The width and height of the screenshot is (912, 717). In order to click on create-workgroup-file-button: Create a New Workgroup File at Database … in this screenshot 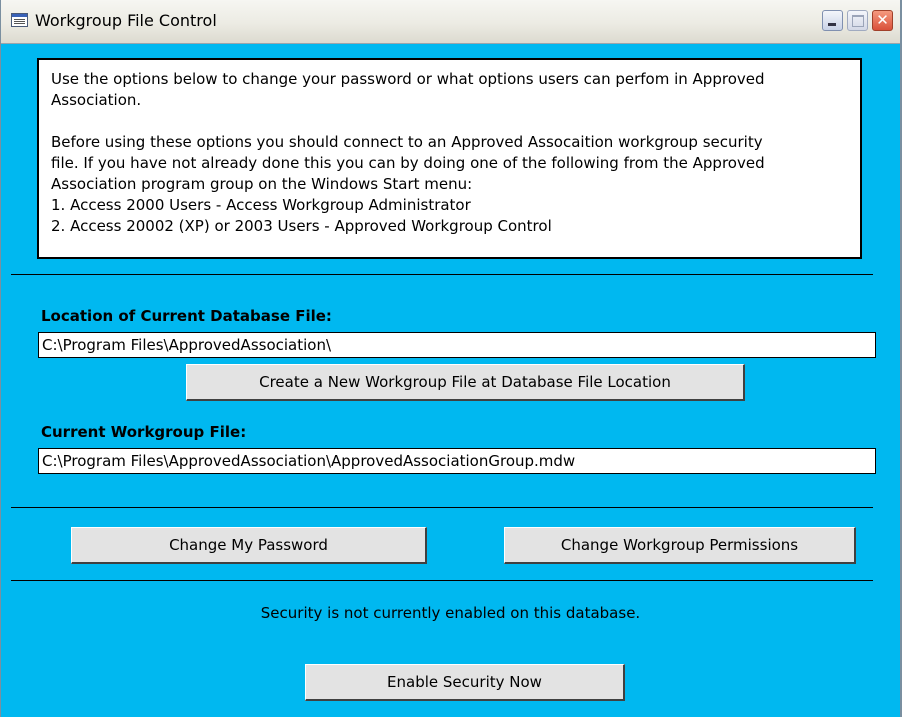, I will do `click(465, 382)`.